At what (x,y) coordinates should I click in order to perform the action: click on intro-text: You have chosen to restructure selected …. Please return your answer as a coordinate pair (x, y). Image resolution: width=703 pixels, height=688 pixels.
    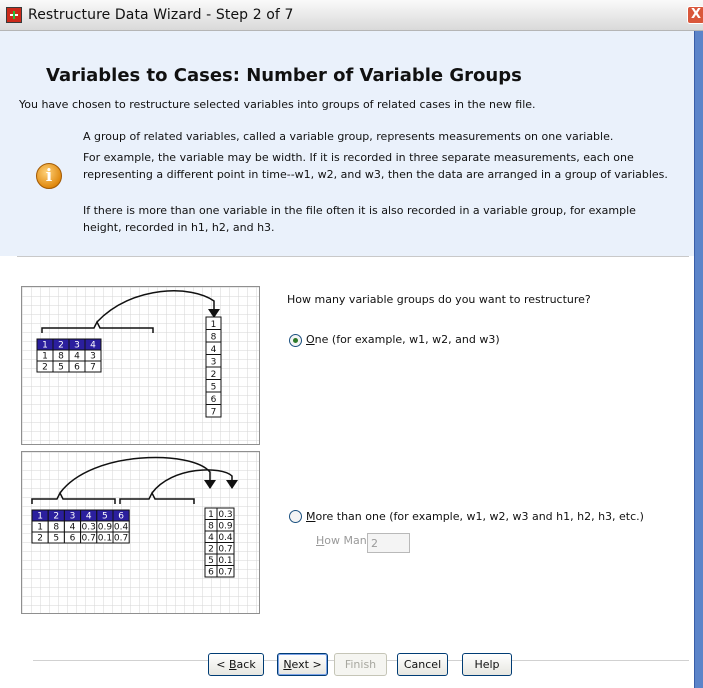
    Looking at the image, I should click on (277, 104).